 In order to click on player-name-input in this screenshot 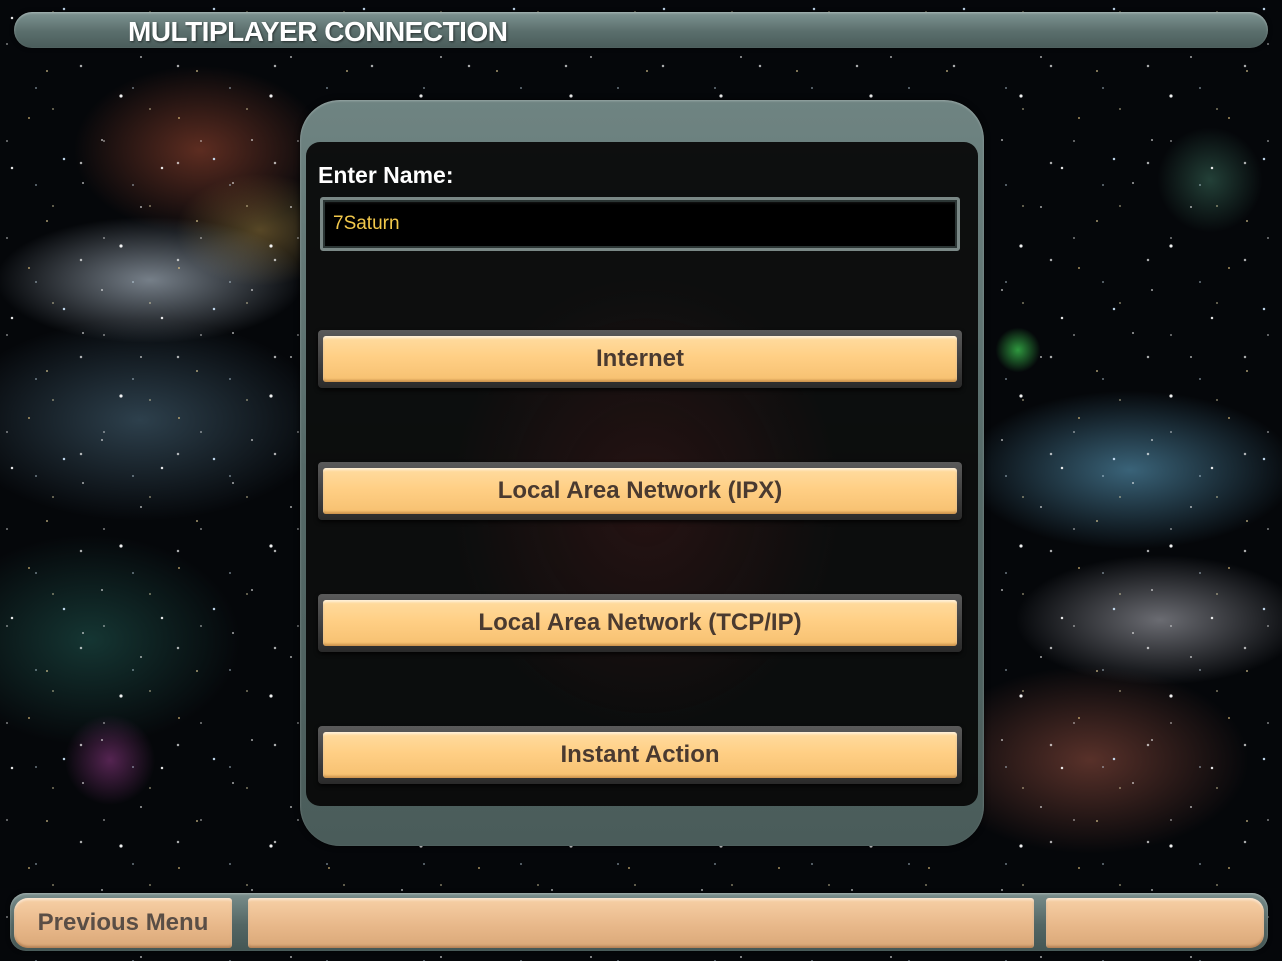, I will do `click(640, 224)`.